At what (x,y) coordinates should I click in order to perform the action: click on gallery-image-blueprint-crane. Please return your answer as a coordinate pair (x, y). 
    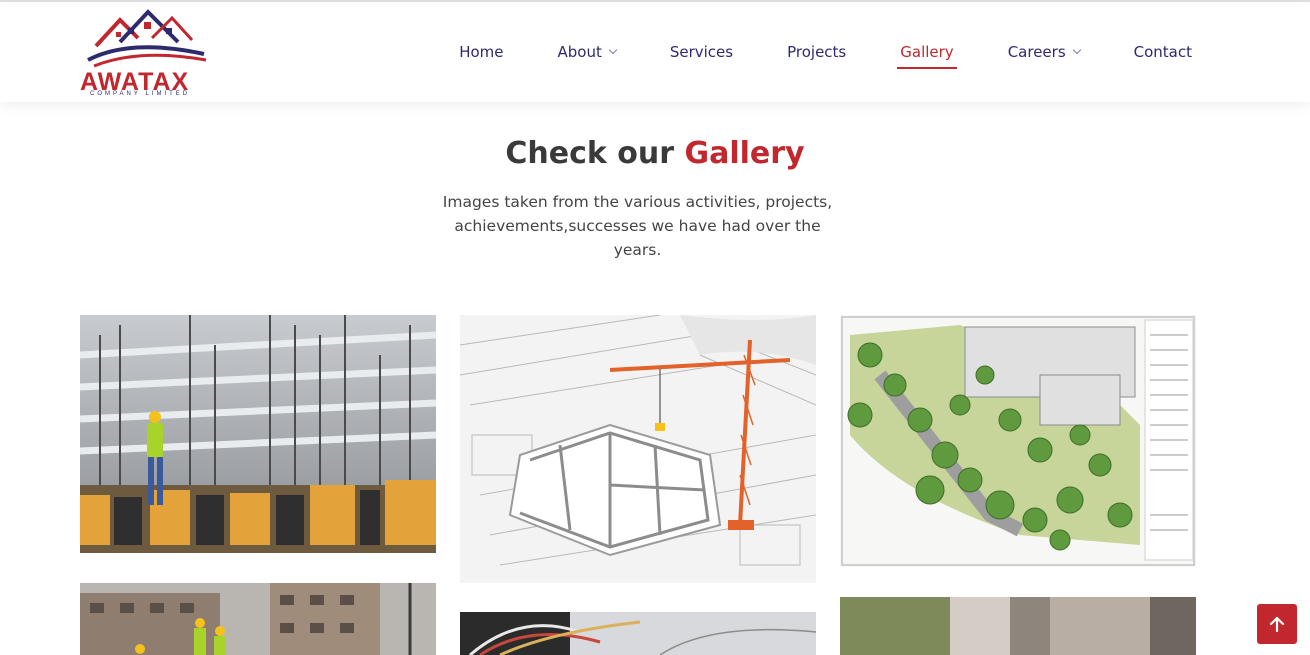
    Looking at the image, I should click on (638, 449).